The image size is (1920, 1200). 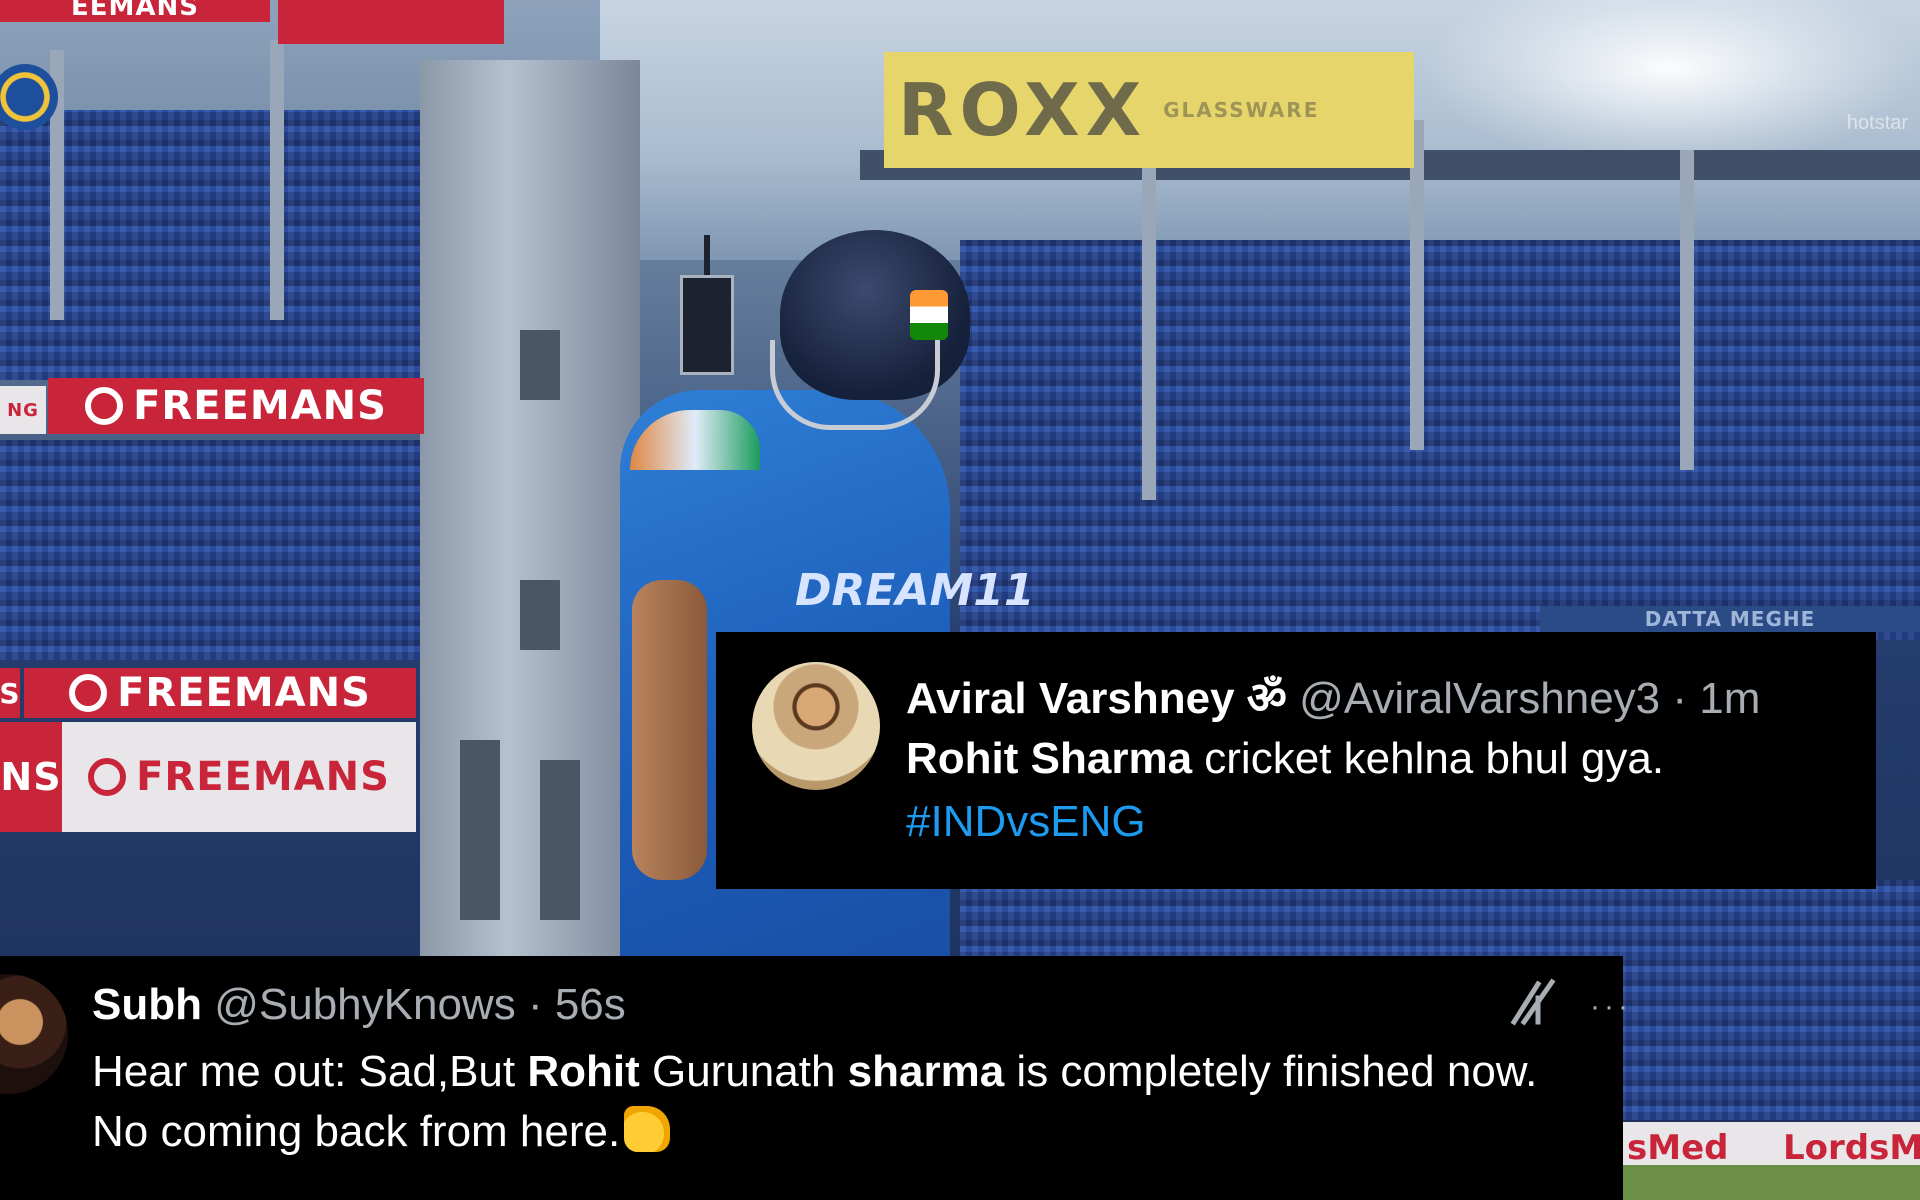 I want to click on display-name: Aviral Varshney ॐ, so click(x=1096, y=698).